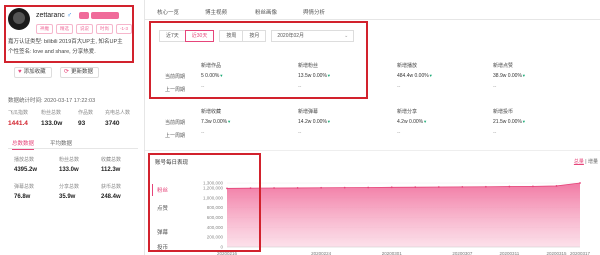 The height and width of the screenshot is (255, 600). I want to click on metric-number: 38.9w, so click(500, 76).